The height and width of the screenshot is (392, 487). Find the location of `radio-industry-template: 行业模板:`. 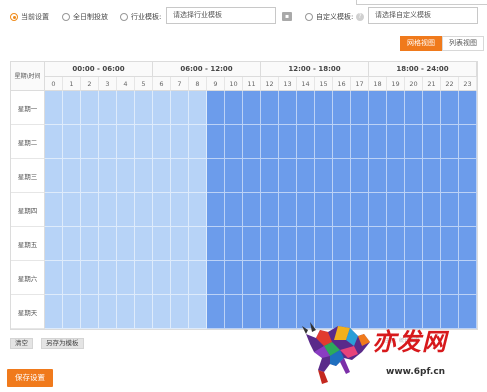

radio-industry-template: 行业模板: is located at coordinates (140, 17).